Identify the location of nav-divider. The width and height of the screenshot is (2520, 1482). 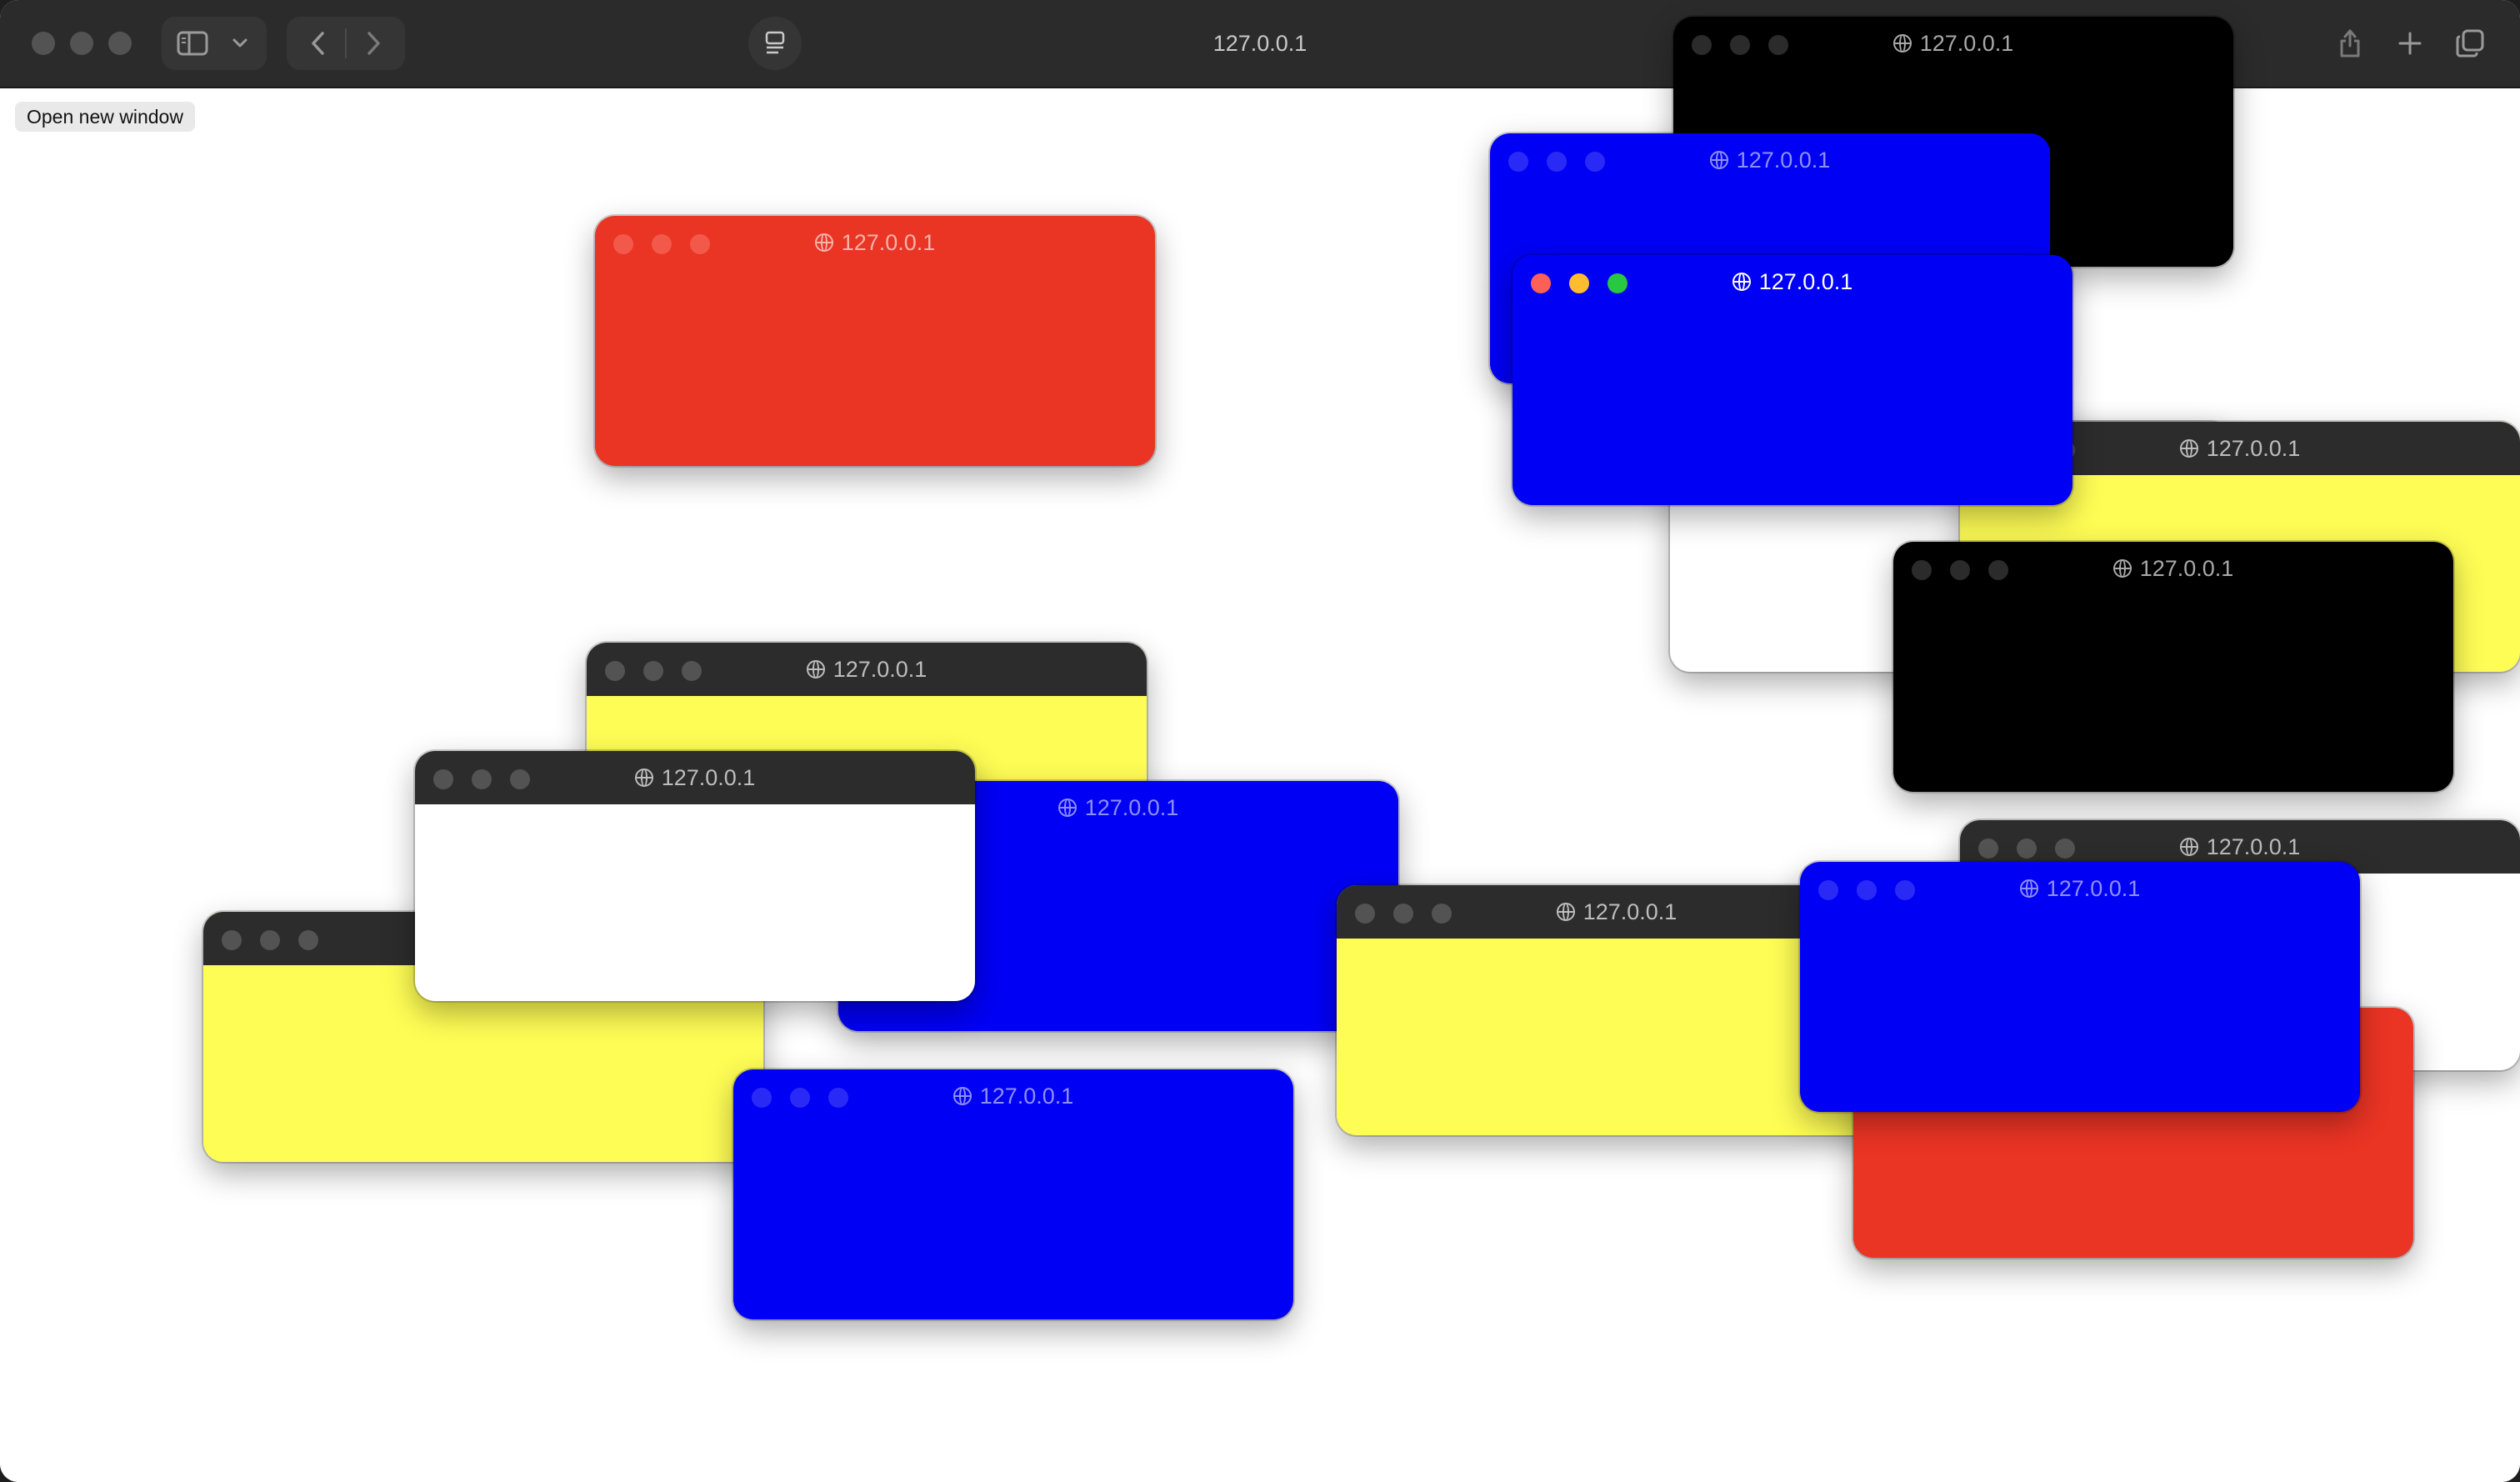
(346, 43).